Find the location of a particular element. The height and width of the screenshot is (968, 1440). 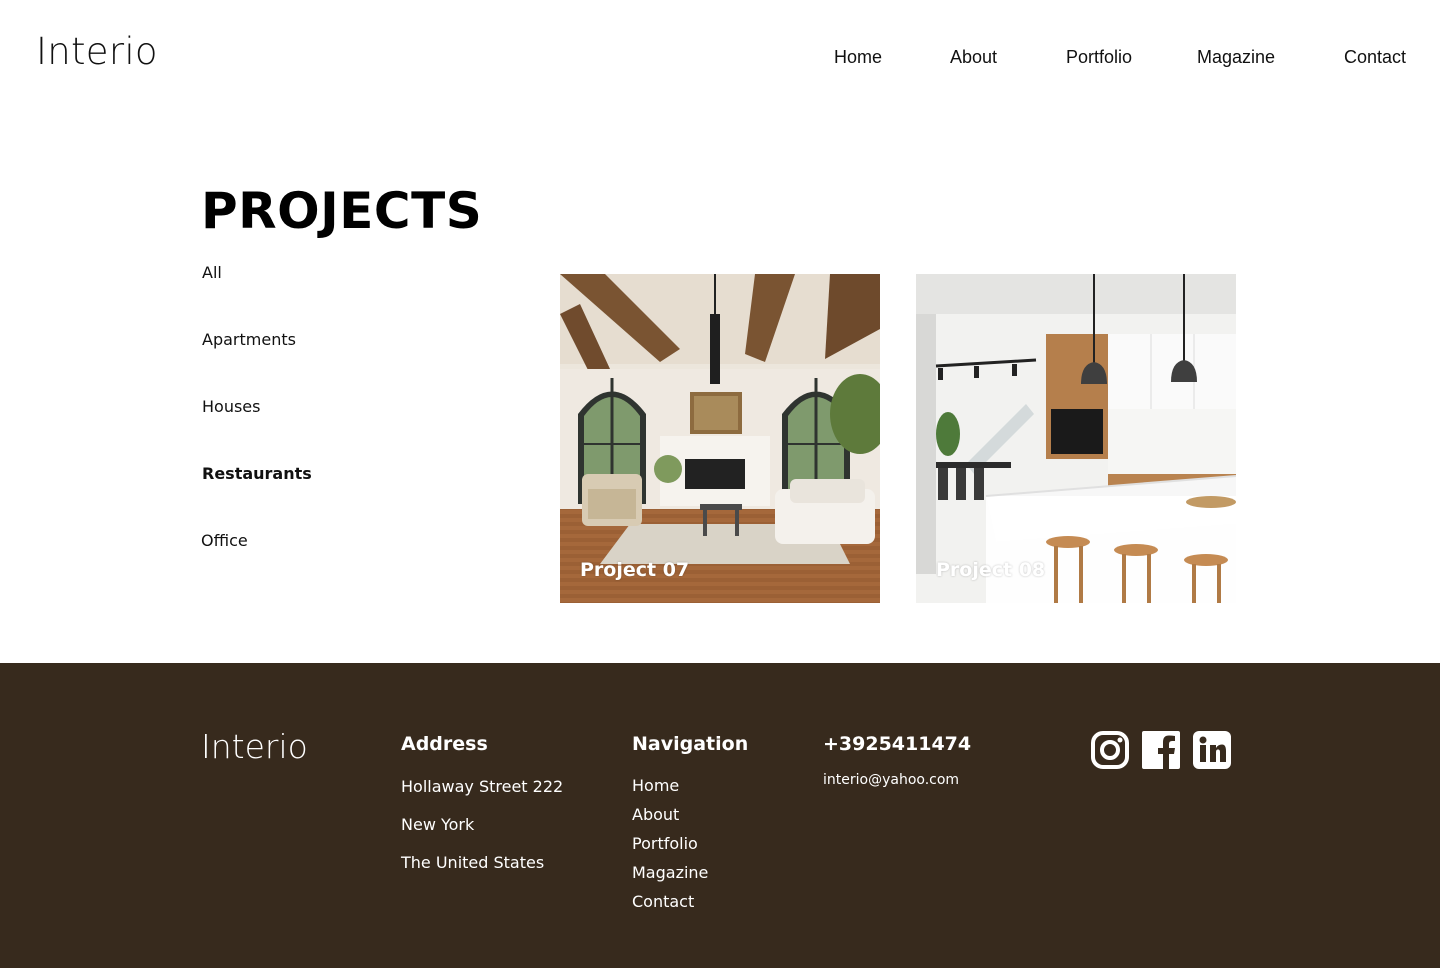

kitchen-image is located at coordinates (1076, 438).